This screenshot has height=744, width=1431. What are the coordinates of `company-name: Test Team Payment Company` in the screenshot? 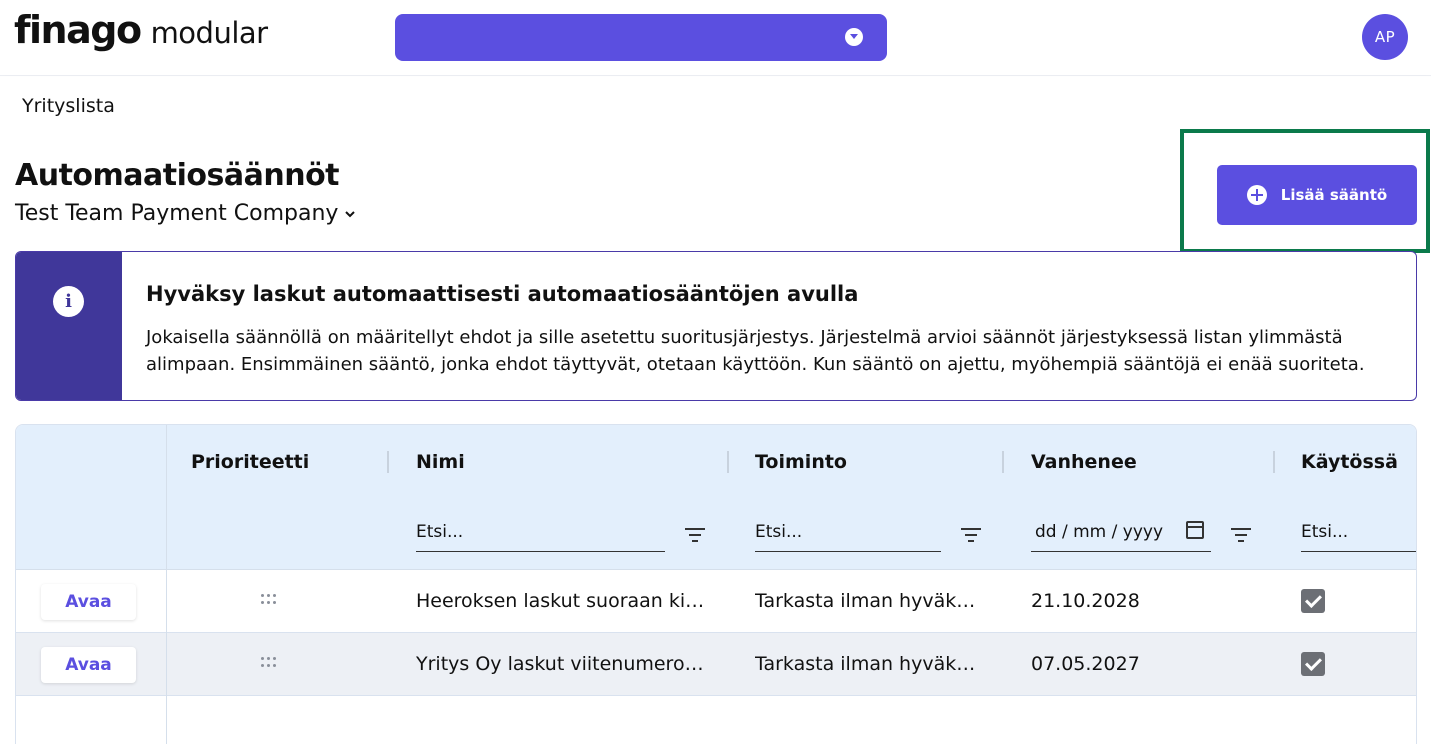 It's located at (177, 213).